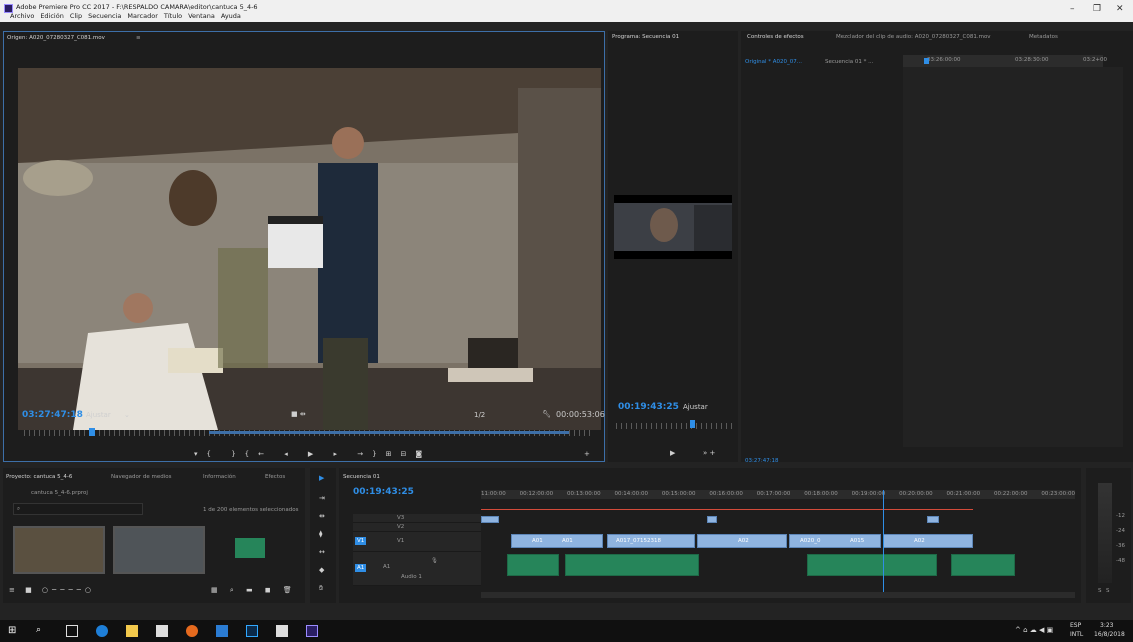 This screenshot has width=1133, height=642. What do you see at coordinates (1120, 9) in the screenshot?
I see `close-icon: ✕` at bounding box center [1120, 9].